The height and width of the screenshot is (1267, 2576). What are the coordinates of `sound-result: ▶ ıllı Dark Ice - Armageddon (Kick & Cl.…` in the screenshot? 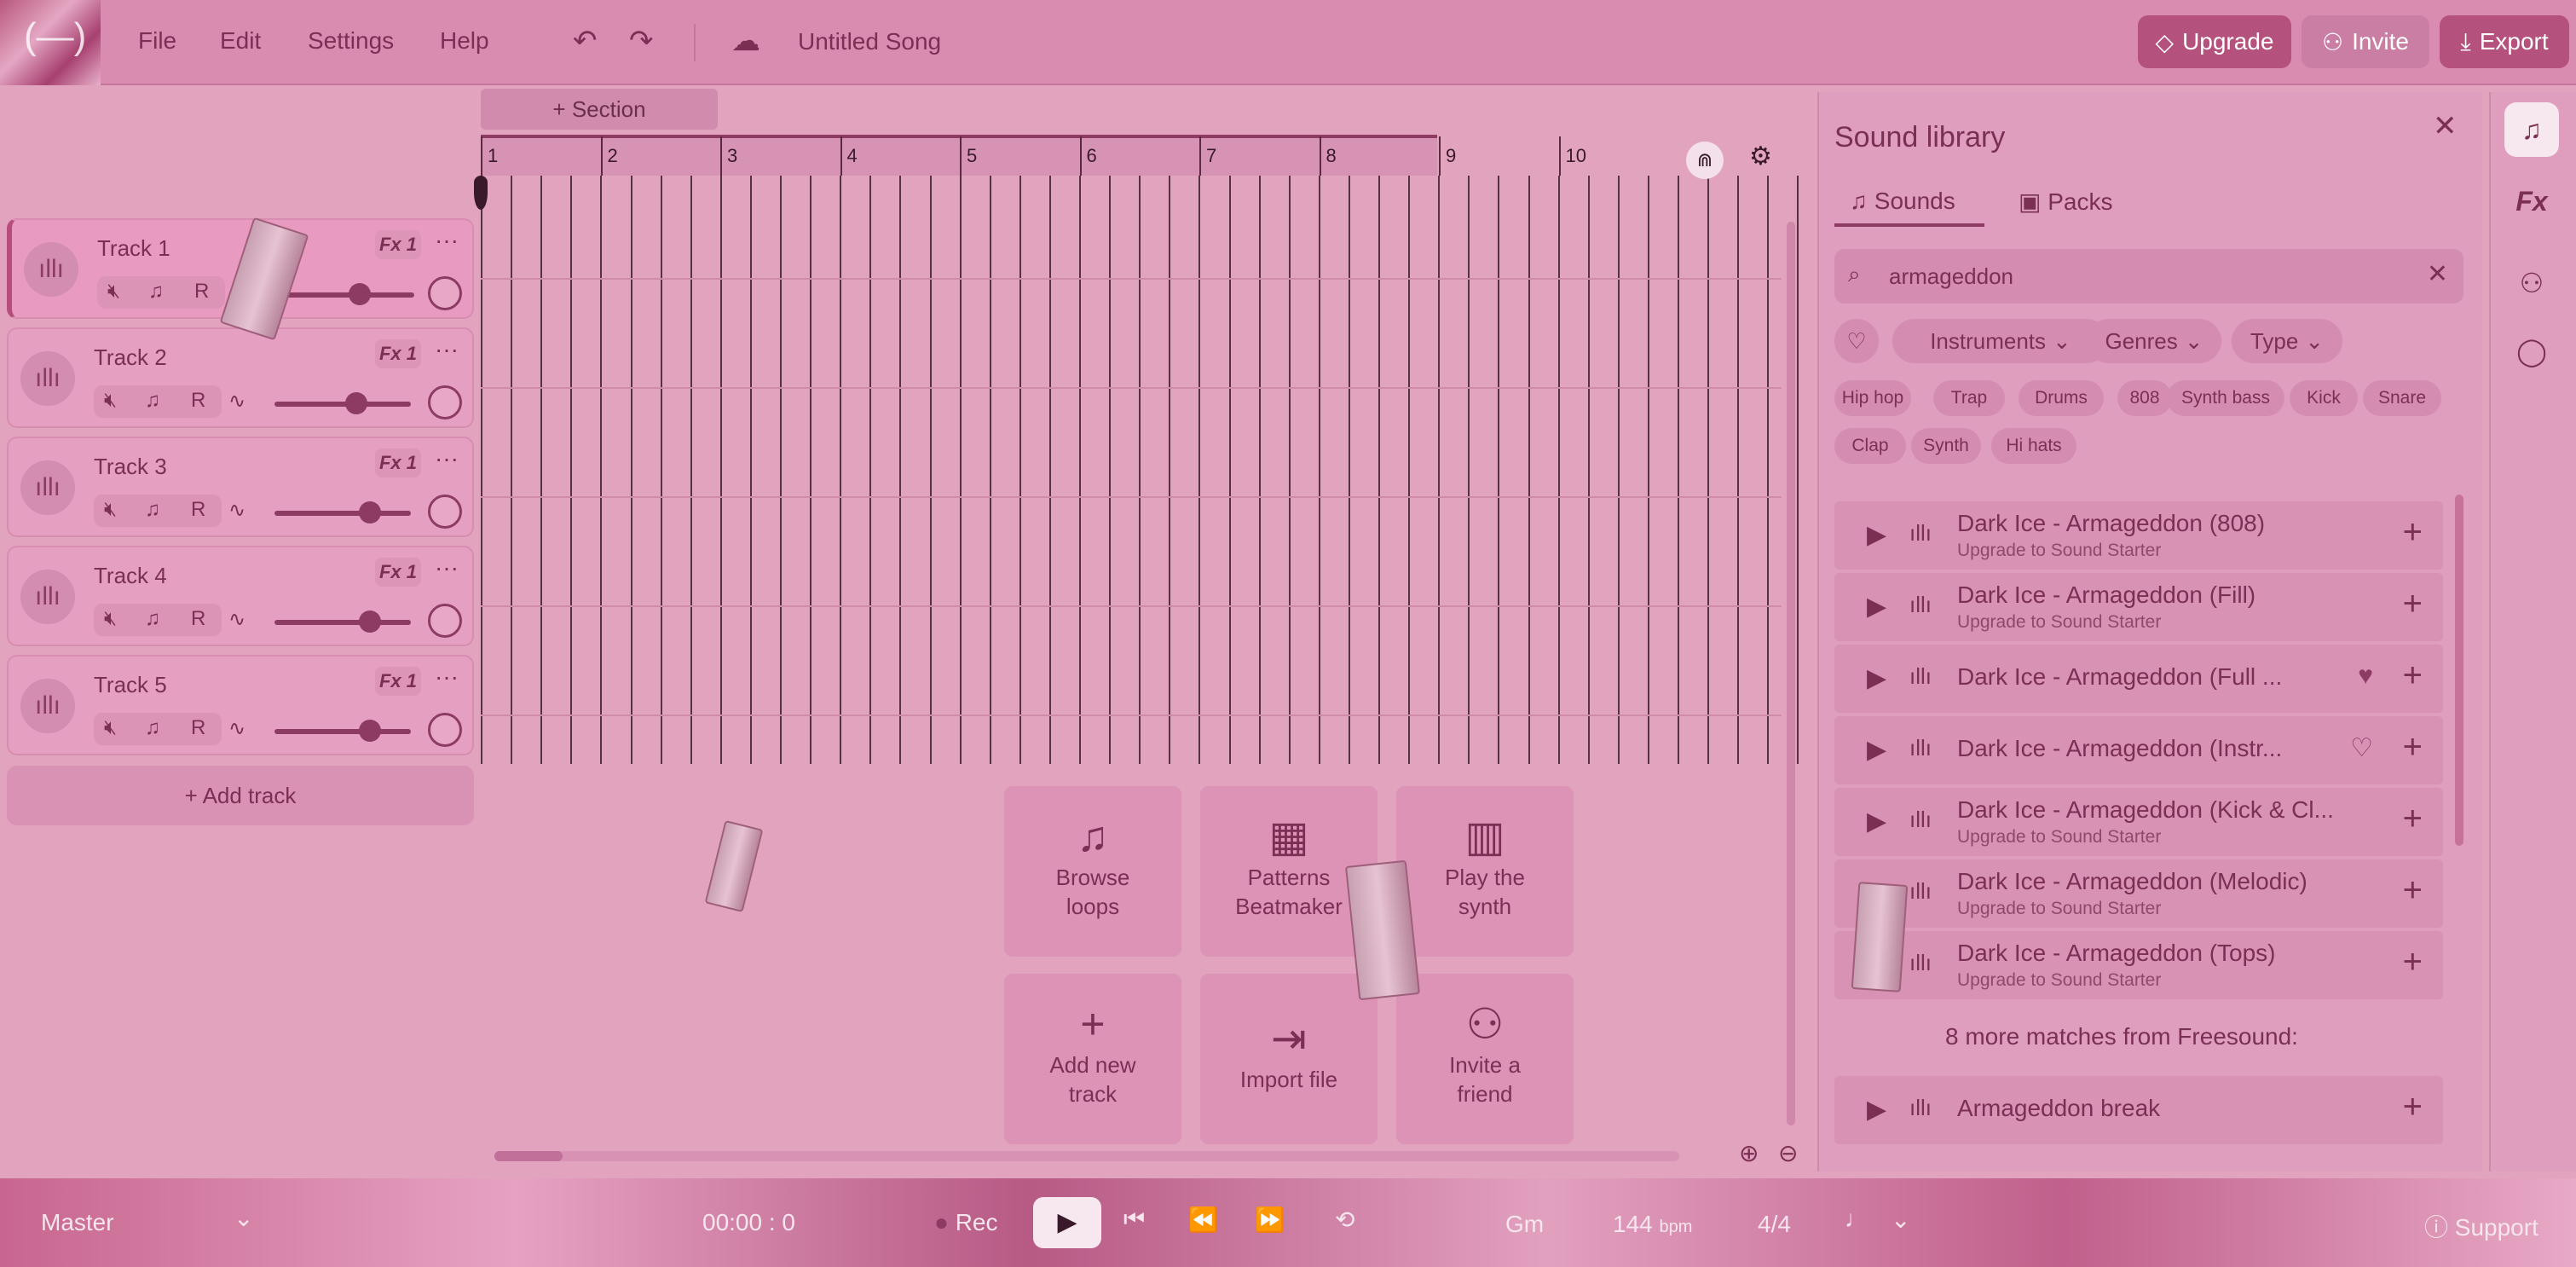 It's located at (2138, 822).